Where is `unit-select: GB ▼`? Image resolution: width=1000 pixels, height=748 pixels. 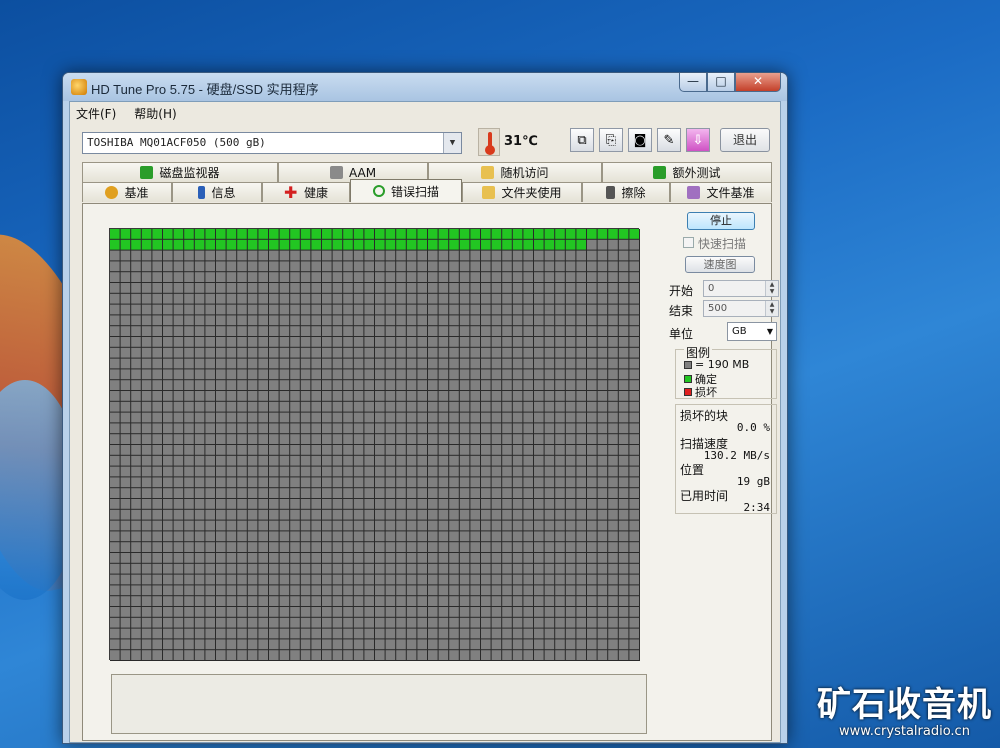 unit-select: GB ▼ is located at coordinates (752, 331).